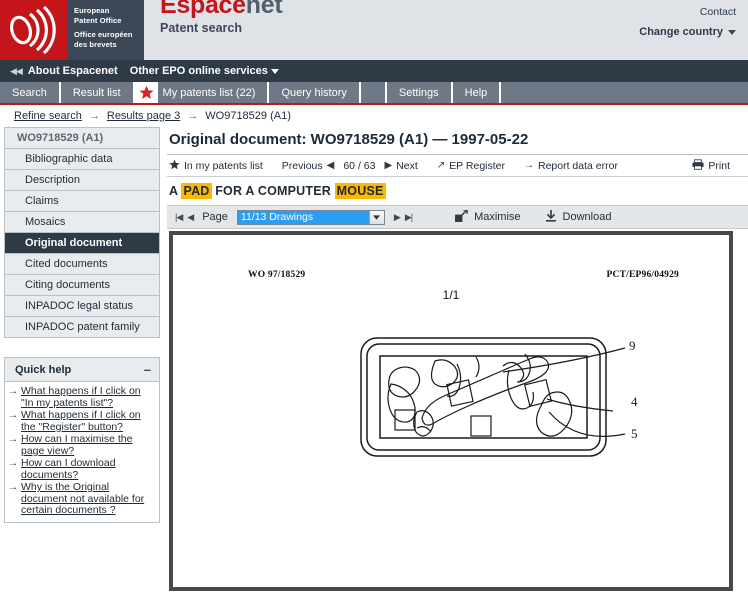 This screenshot has height=598, width=748. Describe the element at coordinates (82, 201) in the screenshot. I see `sidebar-item-claims: Claims` at that location.